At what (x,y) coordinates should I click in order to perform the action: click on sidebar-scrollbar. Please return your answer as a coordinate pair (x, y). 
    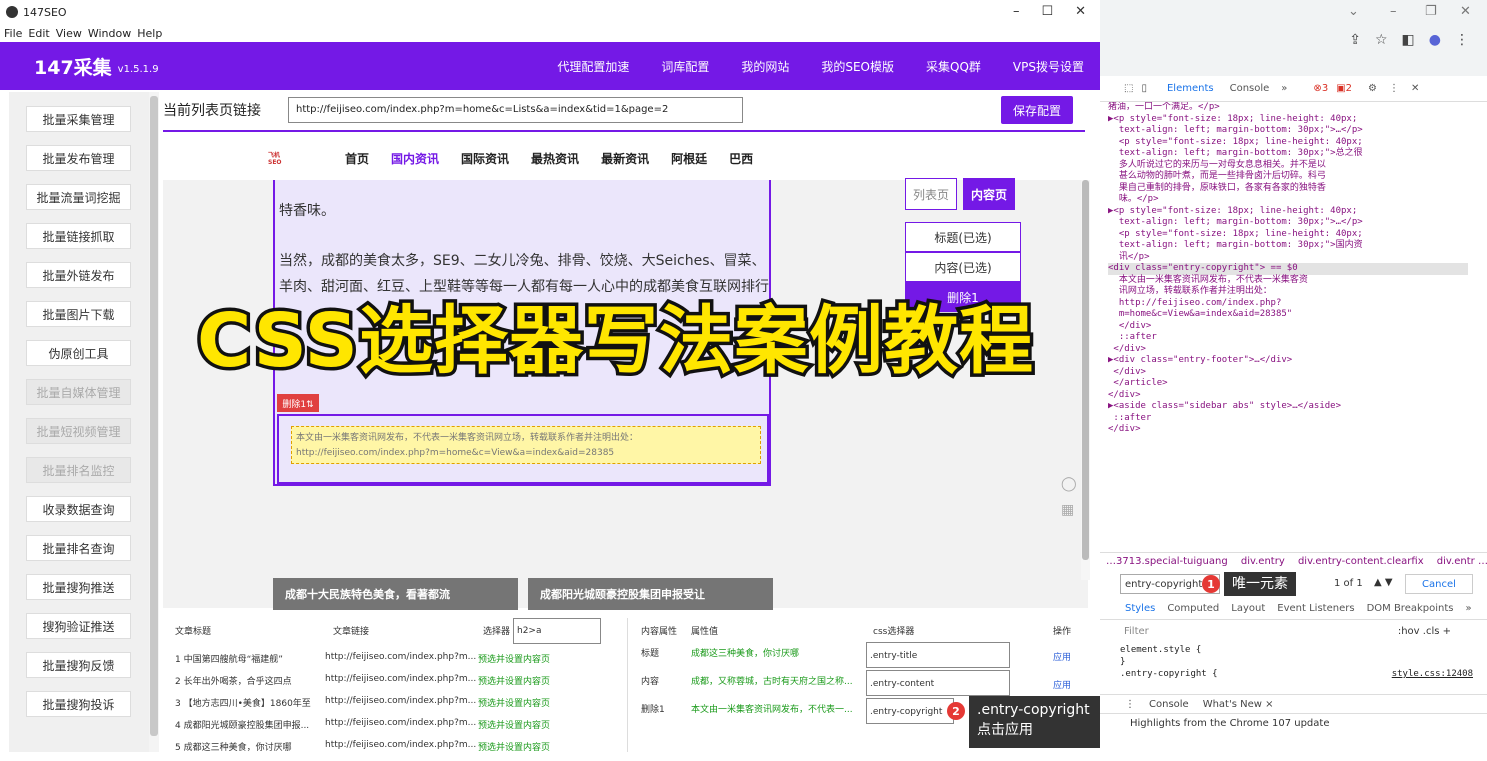
    Looking at the image, I should click on (154, 422).